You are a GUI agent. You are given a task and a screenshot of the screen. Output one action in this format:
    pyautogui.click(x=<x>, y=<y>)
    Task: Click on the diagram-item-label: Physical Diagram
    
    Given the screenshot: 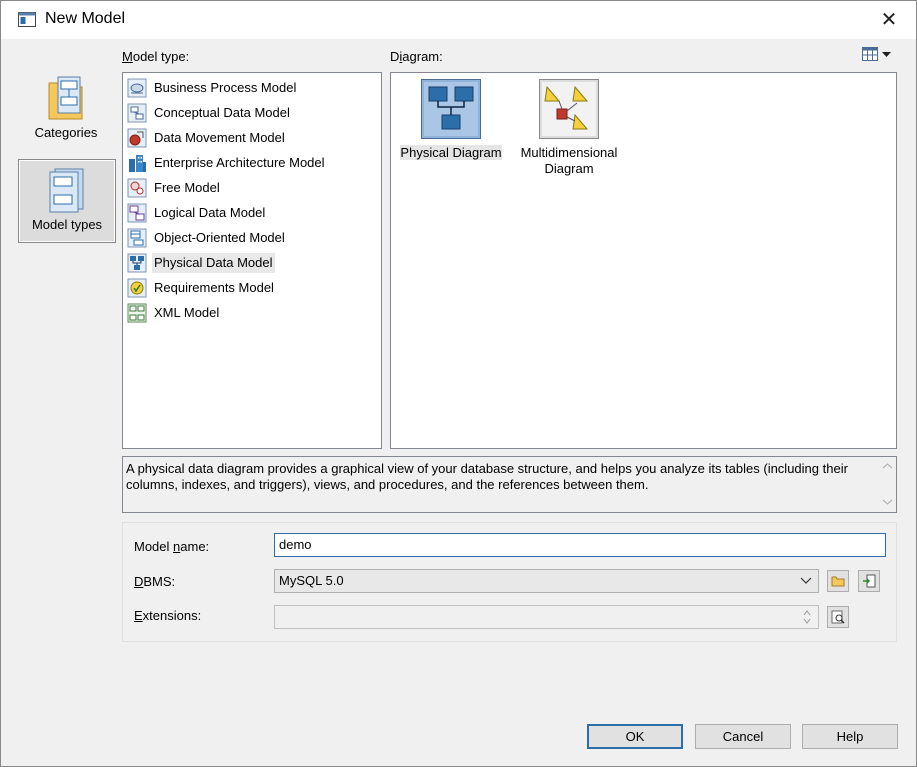 What is the action you would take?
    pyautogui.click(x=451, y=153)
    